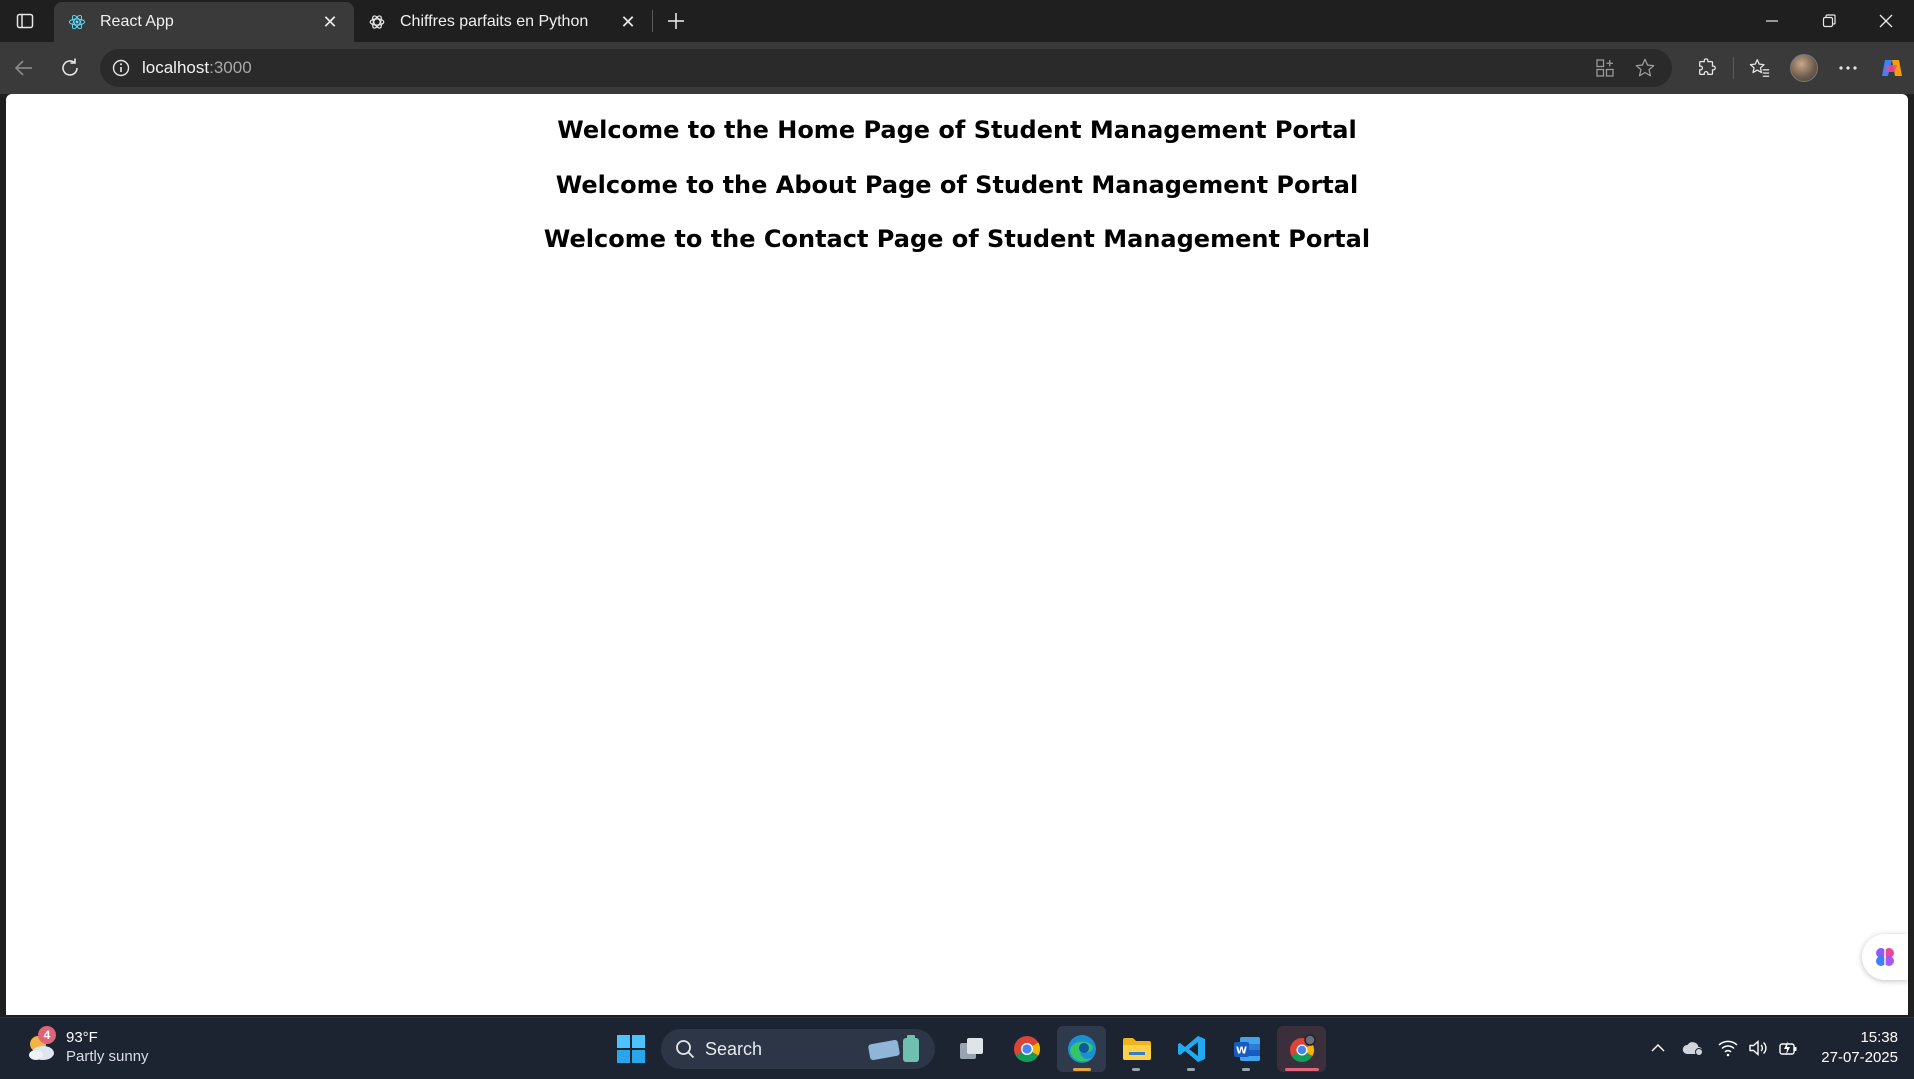 This screenshot has height=1079, width=1914. I want to click on close-icon, so click(1885, 21).